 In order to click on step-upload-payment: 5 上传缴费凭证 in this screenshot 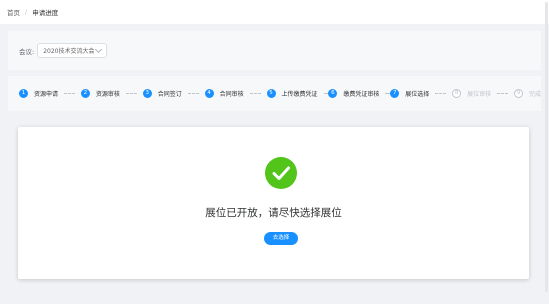, I will do `click(298, 93)`.